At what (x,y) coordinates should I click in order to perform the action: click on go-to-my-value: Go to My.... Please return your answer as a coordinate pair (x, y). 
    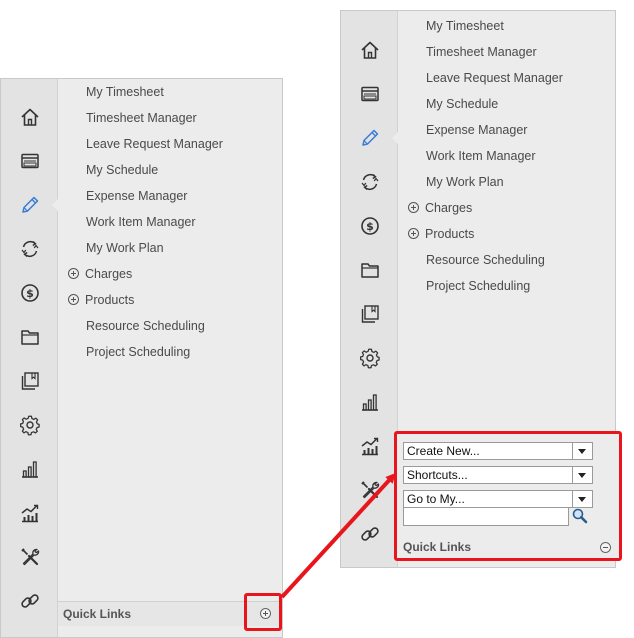
    Looking at the image, I should click on (436, 499).